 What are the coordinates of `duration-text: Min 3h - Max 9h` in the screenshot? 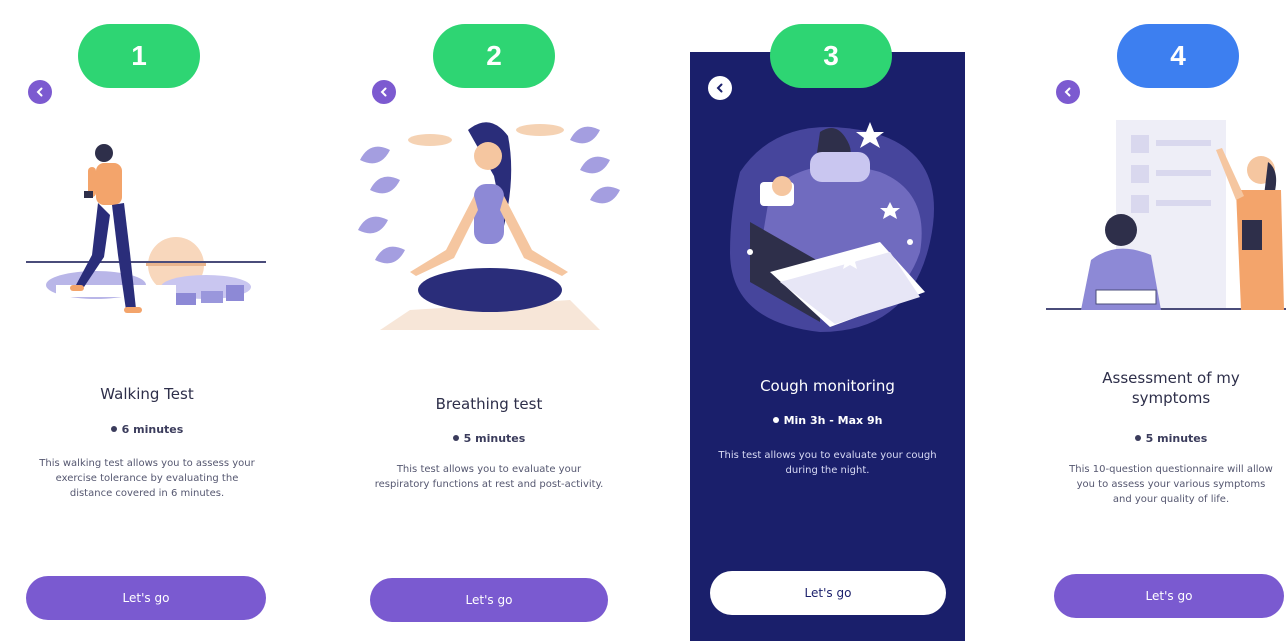 It's located at (833, 420).